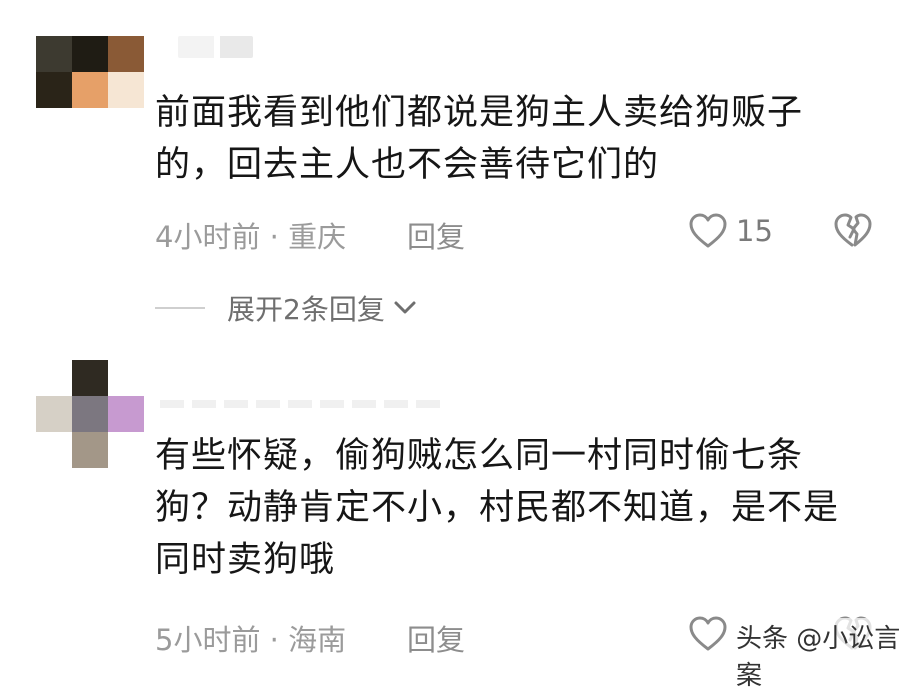 Image resolution: width=922 pixels, height=692 pixels. I want to click on divider-line, so click(180, 308).